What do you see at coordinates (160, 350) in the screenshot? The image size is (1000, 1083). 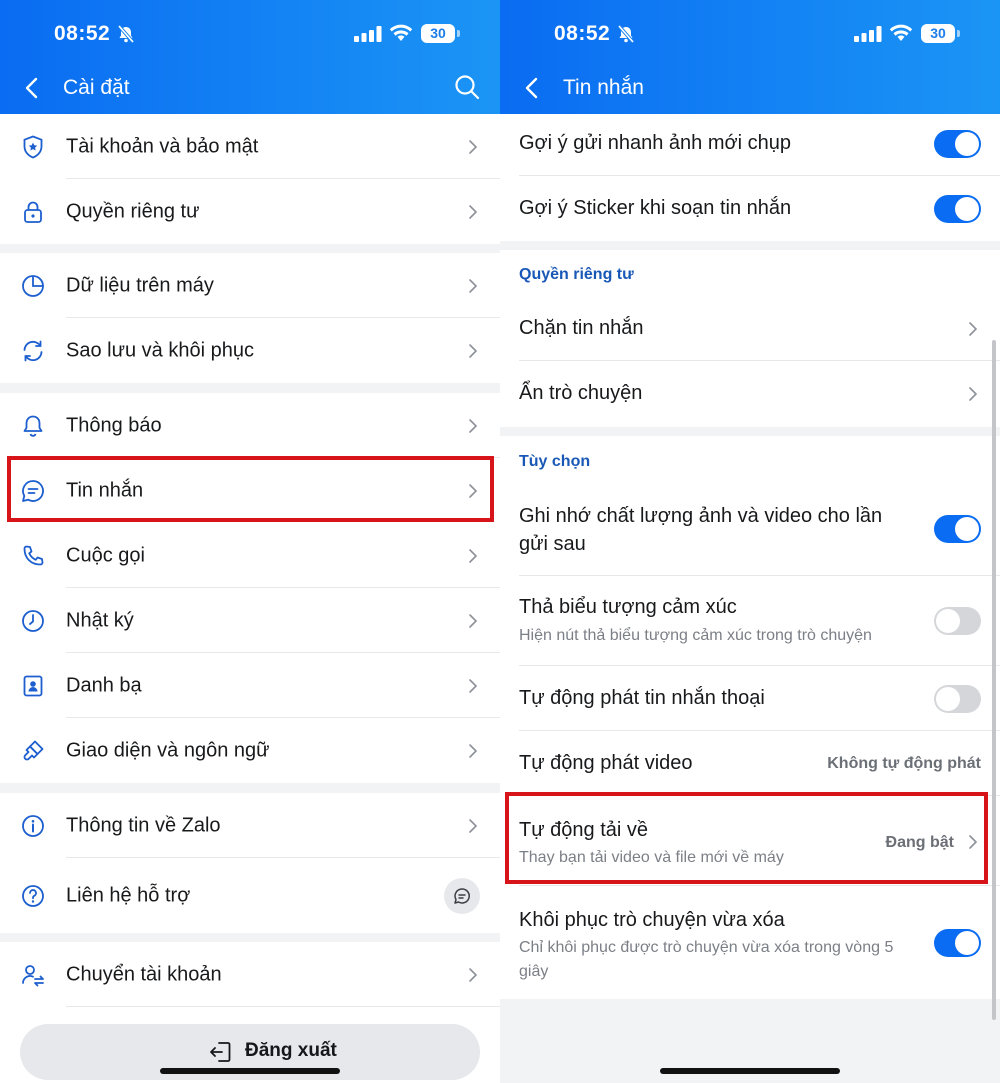 I see `settings-item-label: Sao lưu và khôi phục` at bounding box center [160, 350].